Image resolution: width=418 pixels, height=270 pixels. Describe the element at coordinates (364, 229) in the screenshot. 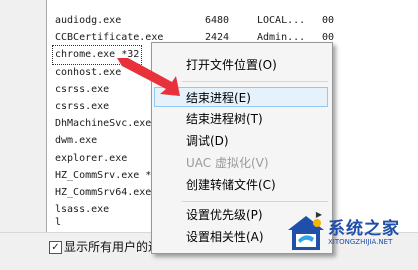

I see `watermark-title: 系统之家` at that location.